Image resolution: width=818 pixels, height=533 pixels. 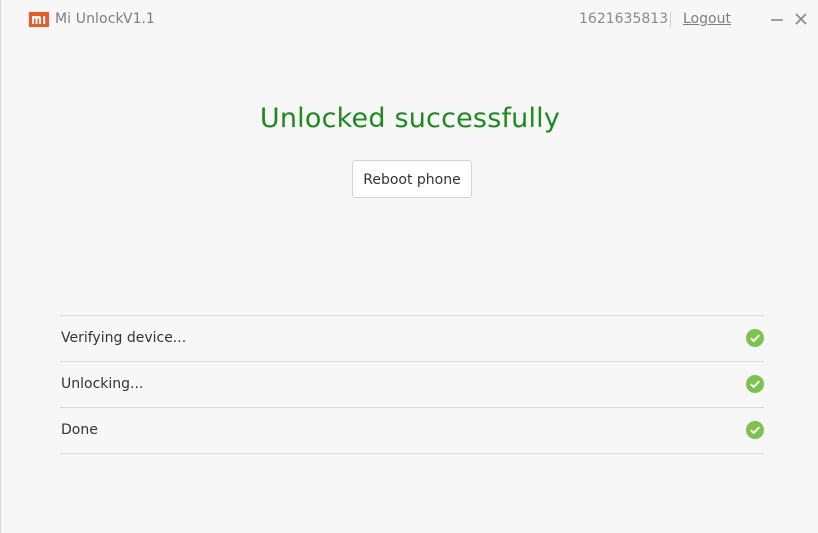 What do you see at coordinates (624, 19) in the screenshot?
I see `account-id: 1621635813` at bounding box center [624, 19].